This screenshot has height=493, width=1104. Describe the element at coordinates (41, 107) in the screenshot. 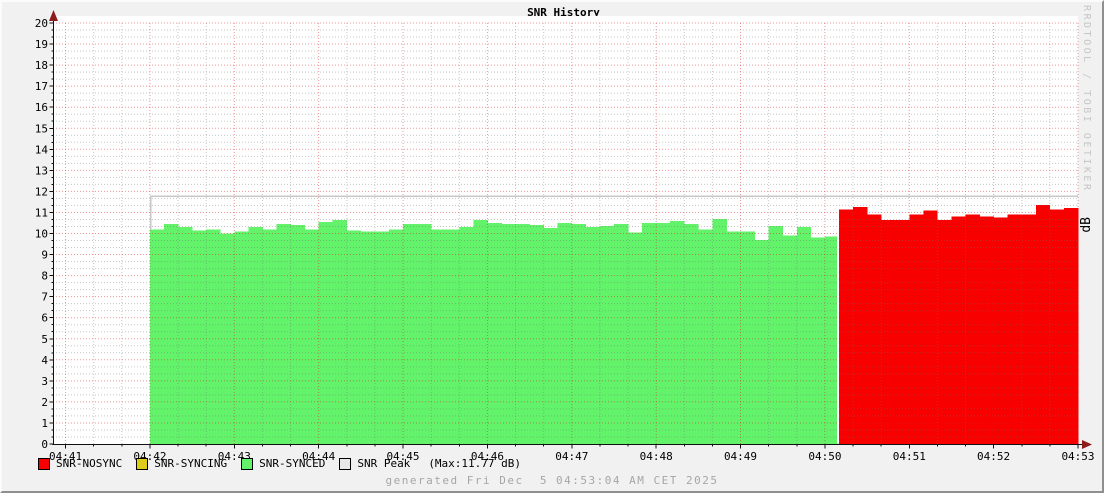

I see `y-tick-label: 16` at that location.